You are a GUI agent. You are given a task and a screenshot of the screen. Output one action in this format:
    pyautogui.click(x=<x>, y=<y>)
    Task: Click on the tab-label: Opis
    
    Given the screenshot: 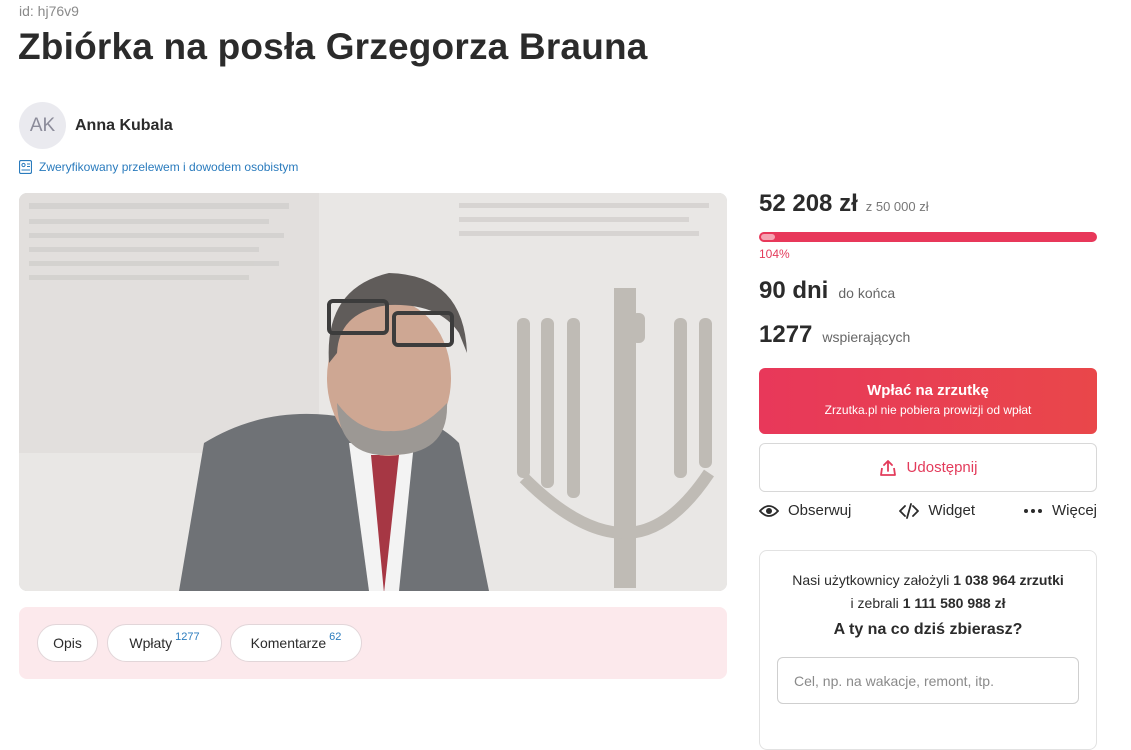 What is the action you would take?
    pyautogui.click(x=67, y=643)
    